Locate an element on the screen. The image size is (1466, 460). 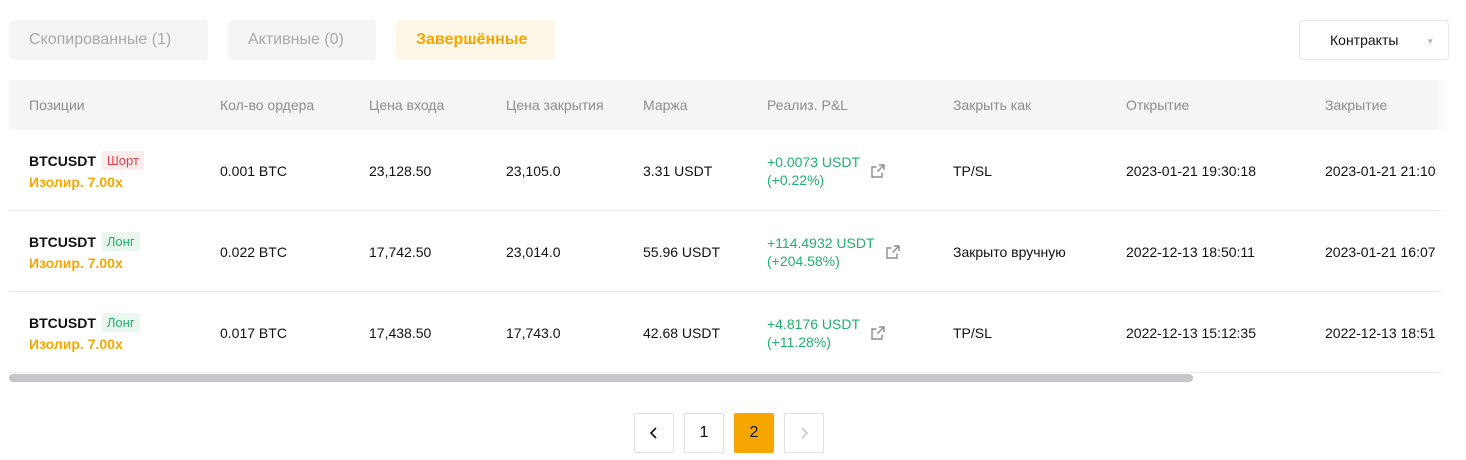
pnl-percent: (+11.28%) is located at coordinates (799, 341).